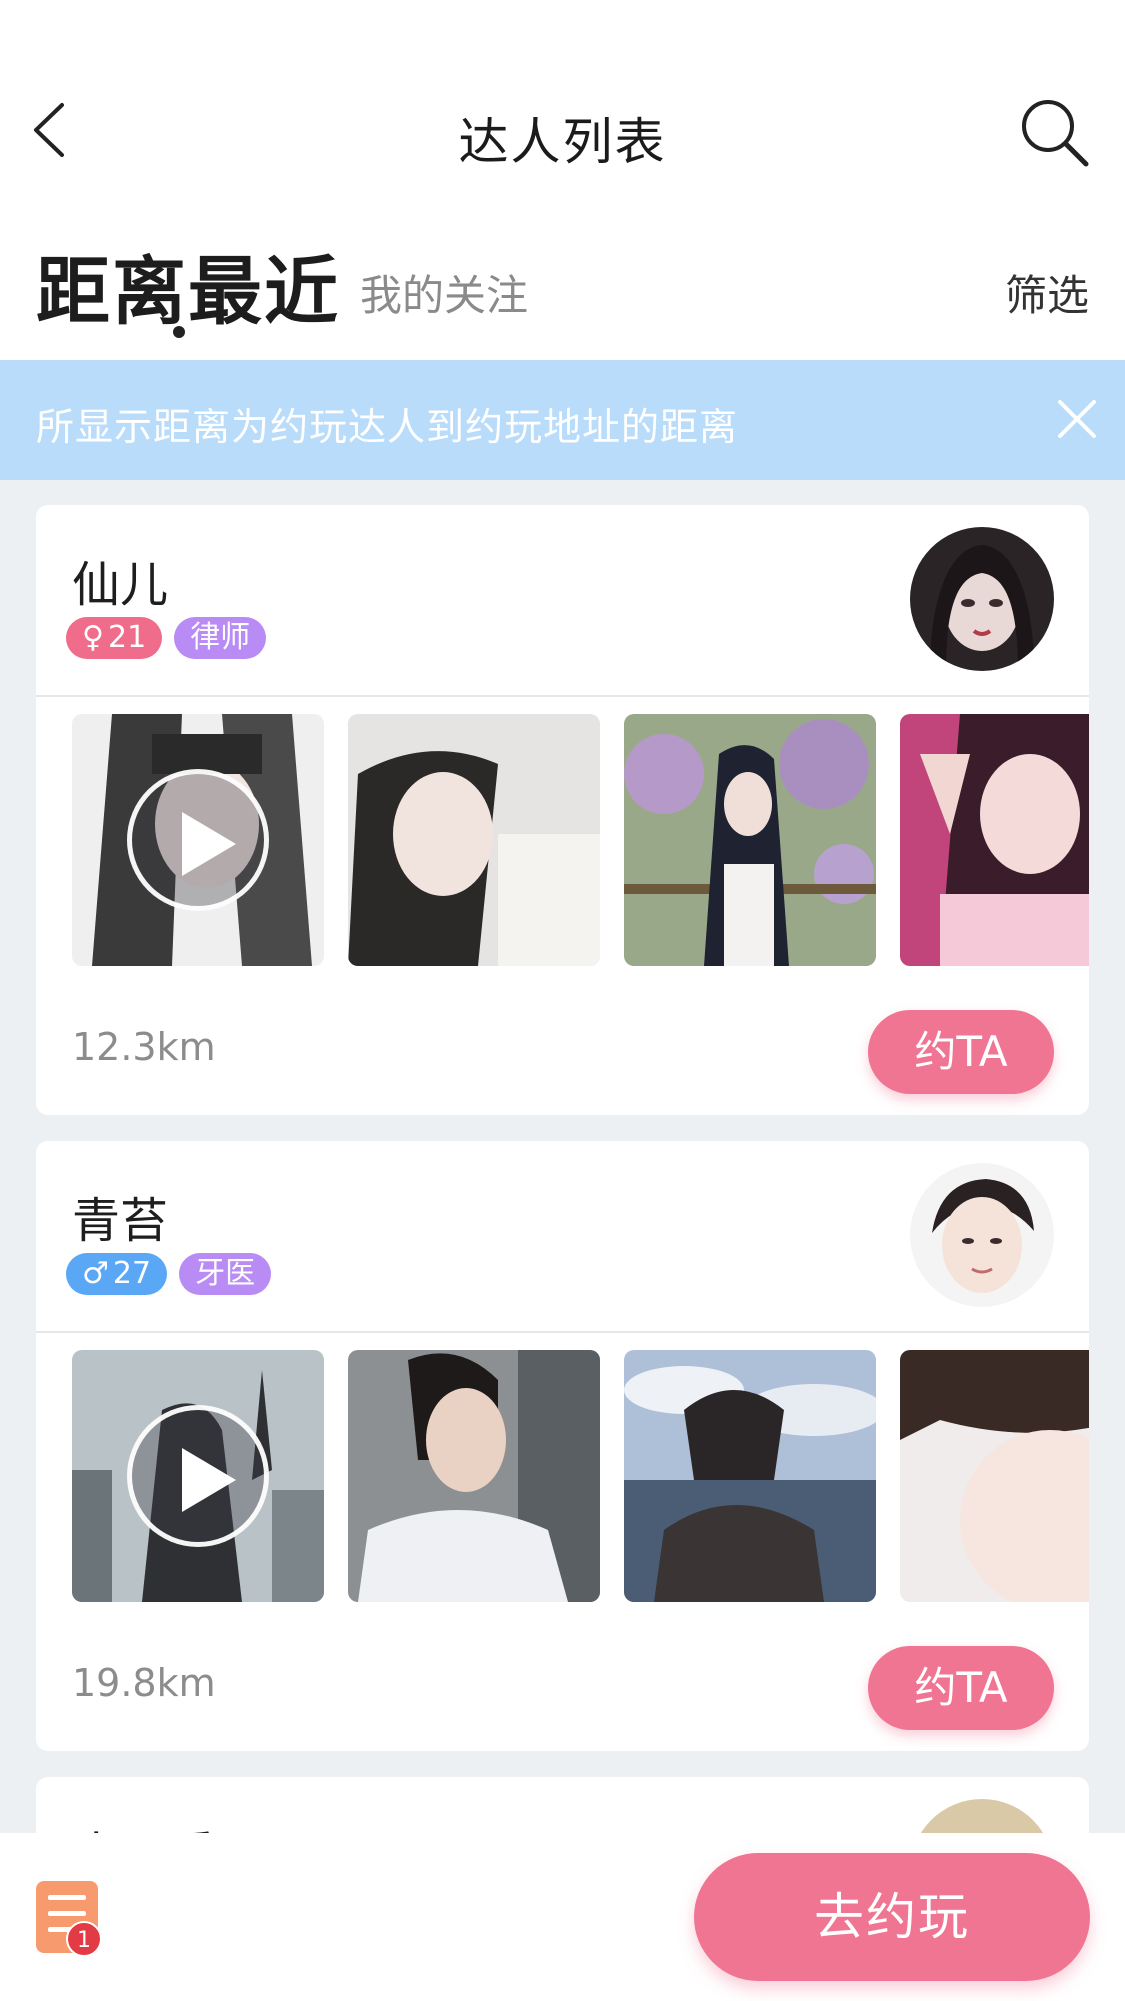  I want to click on distance-text: 19.8km, so click(144, 1683).